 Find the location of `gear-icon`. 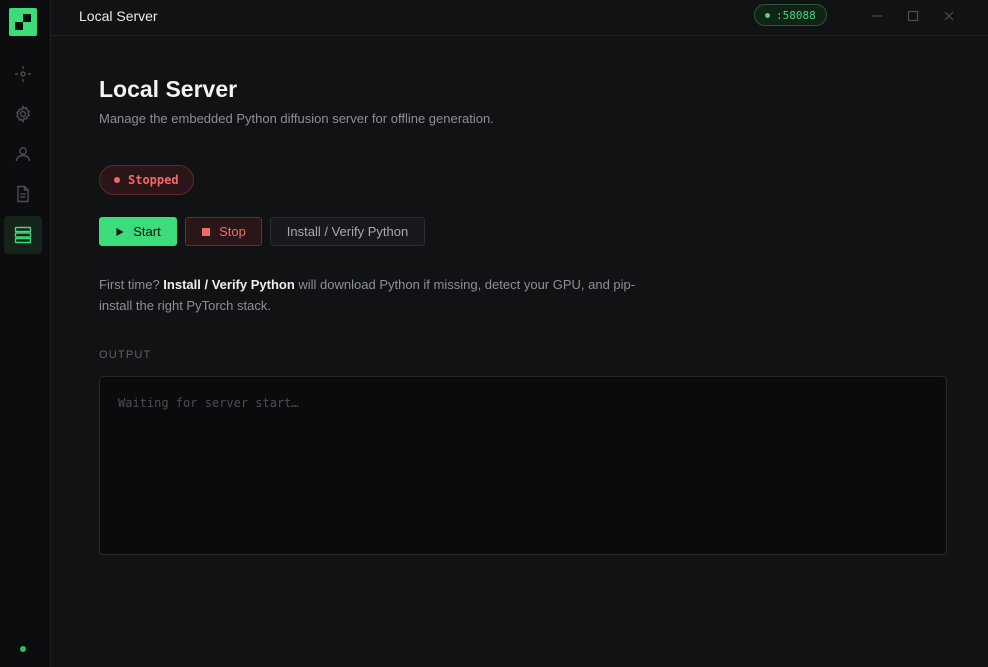

gear-icon is located at coordinates (23, 114).